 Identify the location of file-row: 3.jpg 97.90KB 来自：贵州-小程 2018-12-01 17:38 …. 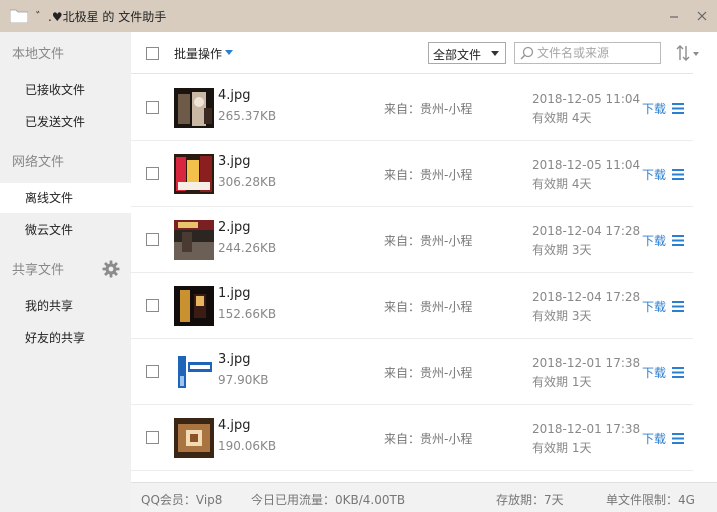
(412, 372).